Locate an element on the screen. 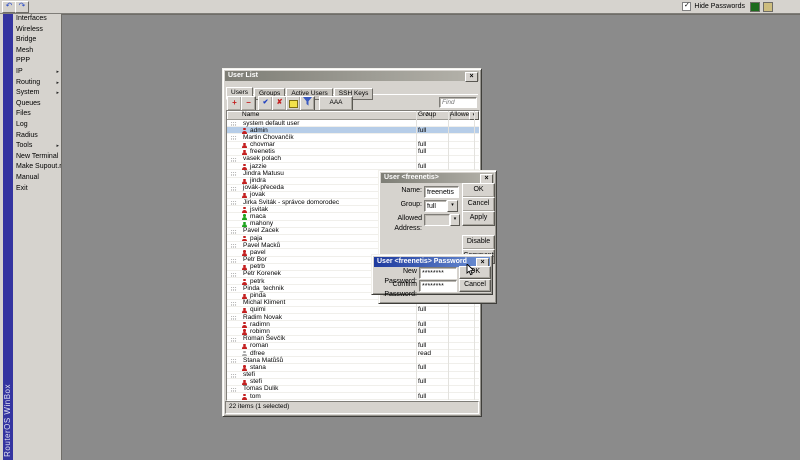  sidebar-item-ip: IP ▸ is located at coordinates (37, 72).